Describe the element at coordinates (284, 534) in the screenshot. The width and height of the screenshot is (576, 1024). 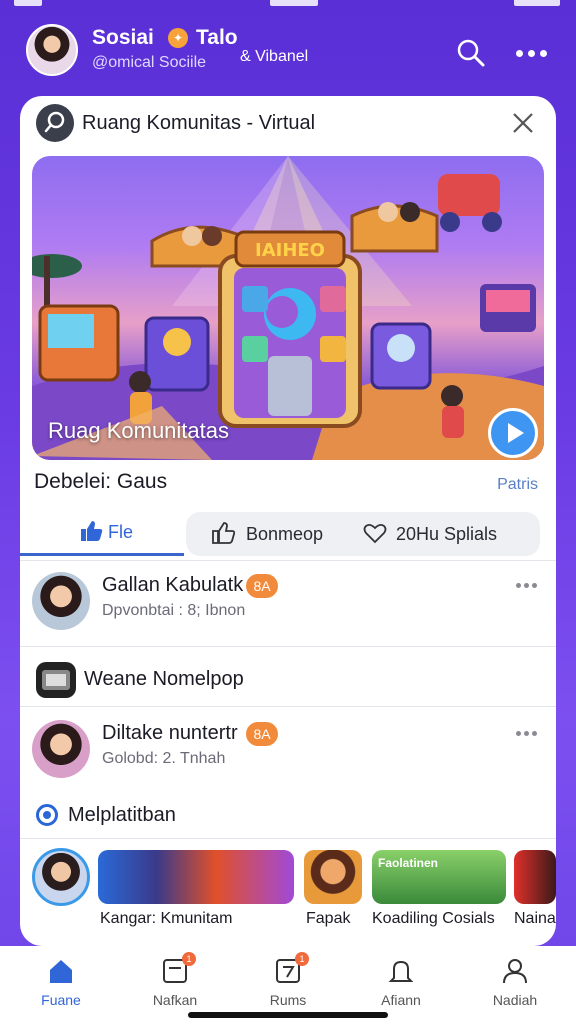
I see `tab-comment-label: Bonmeop` at that location.